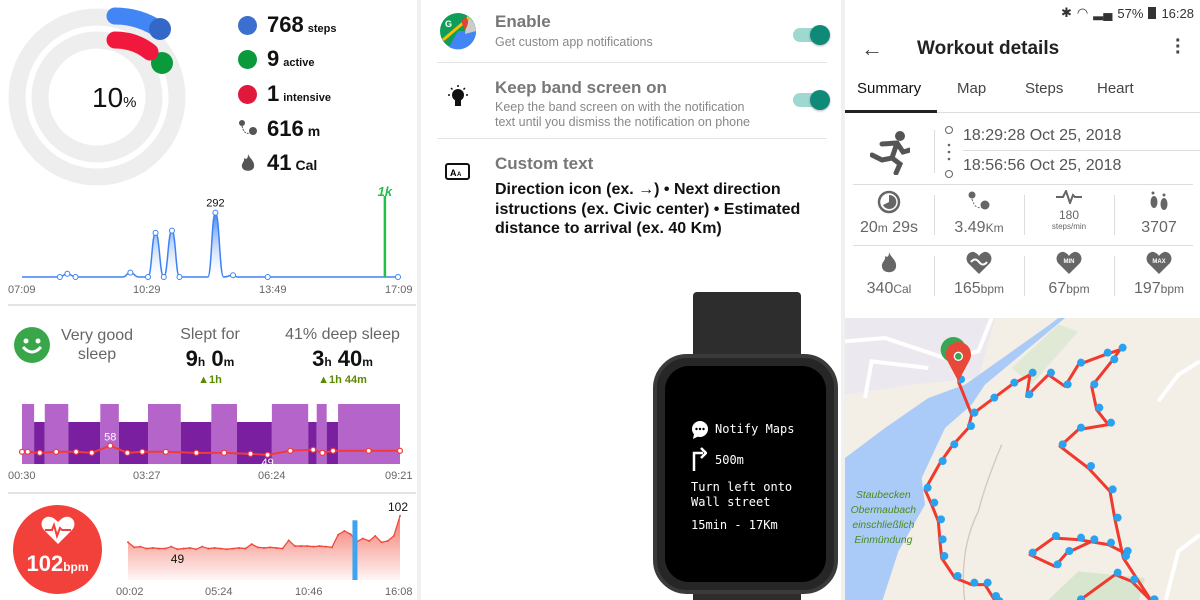 The height and width of the screenshot is (600, 1200). I want to click on deep-sleep-value: 3h 40m, so click(342, 359).